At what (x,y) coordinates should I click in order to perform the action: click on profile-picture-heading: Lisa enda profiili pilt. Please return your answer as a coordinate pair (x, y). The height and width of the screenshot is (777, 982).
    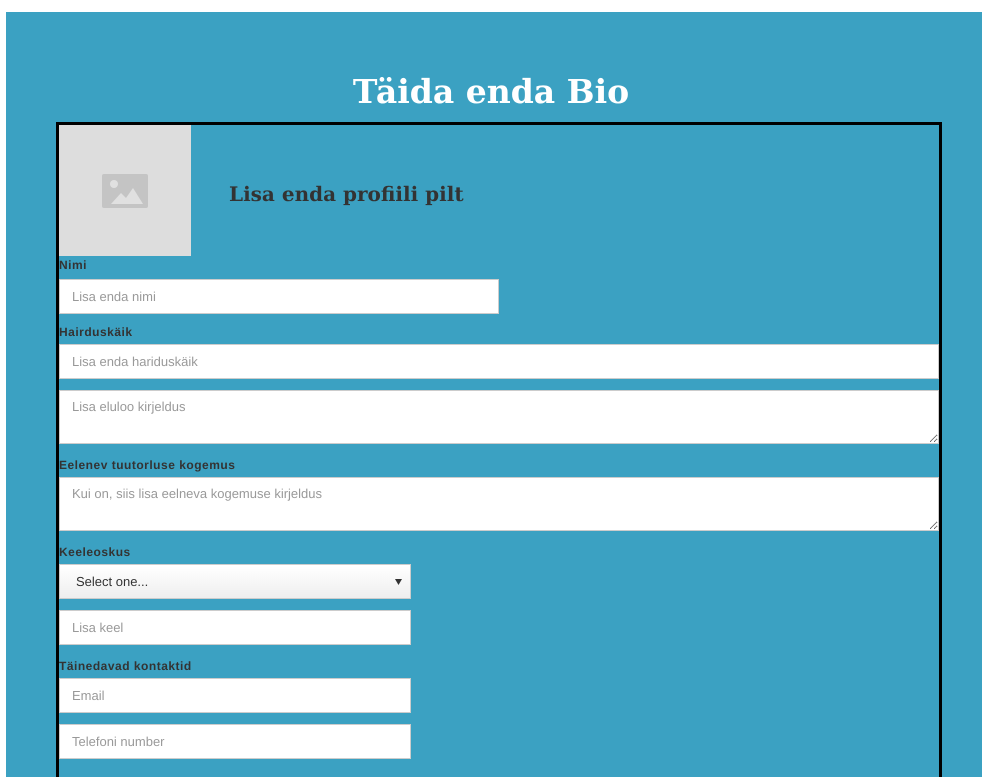
    Looking at the image, I should click on (346, 194).